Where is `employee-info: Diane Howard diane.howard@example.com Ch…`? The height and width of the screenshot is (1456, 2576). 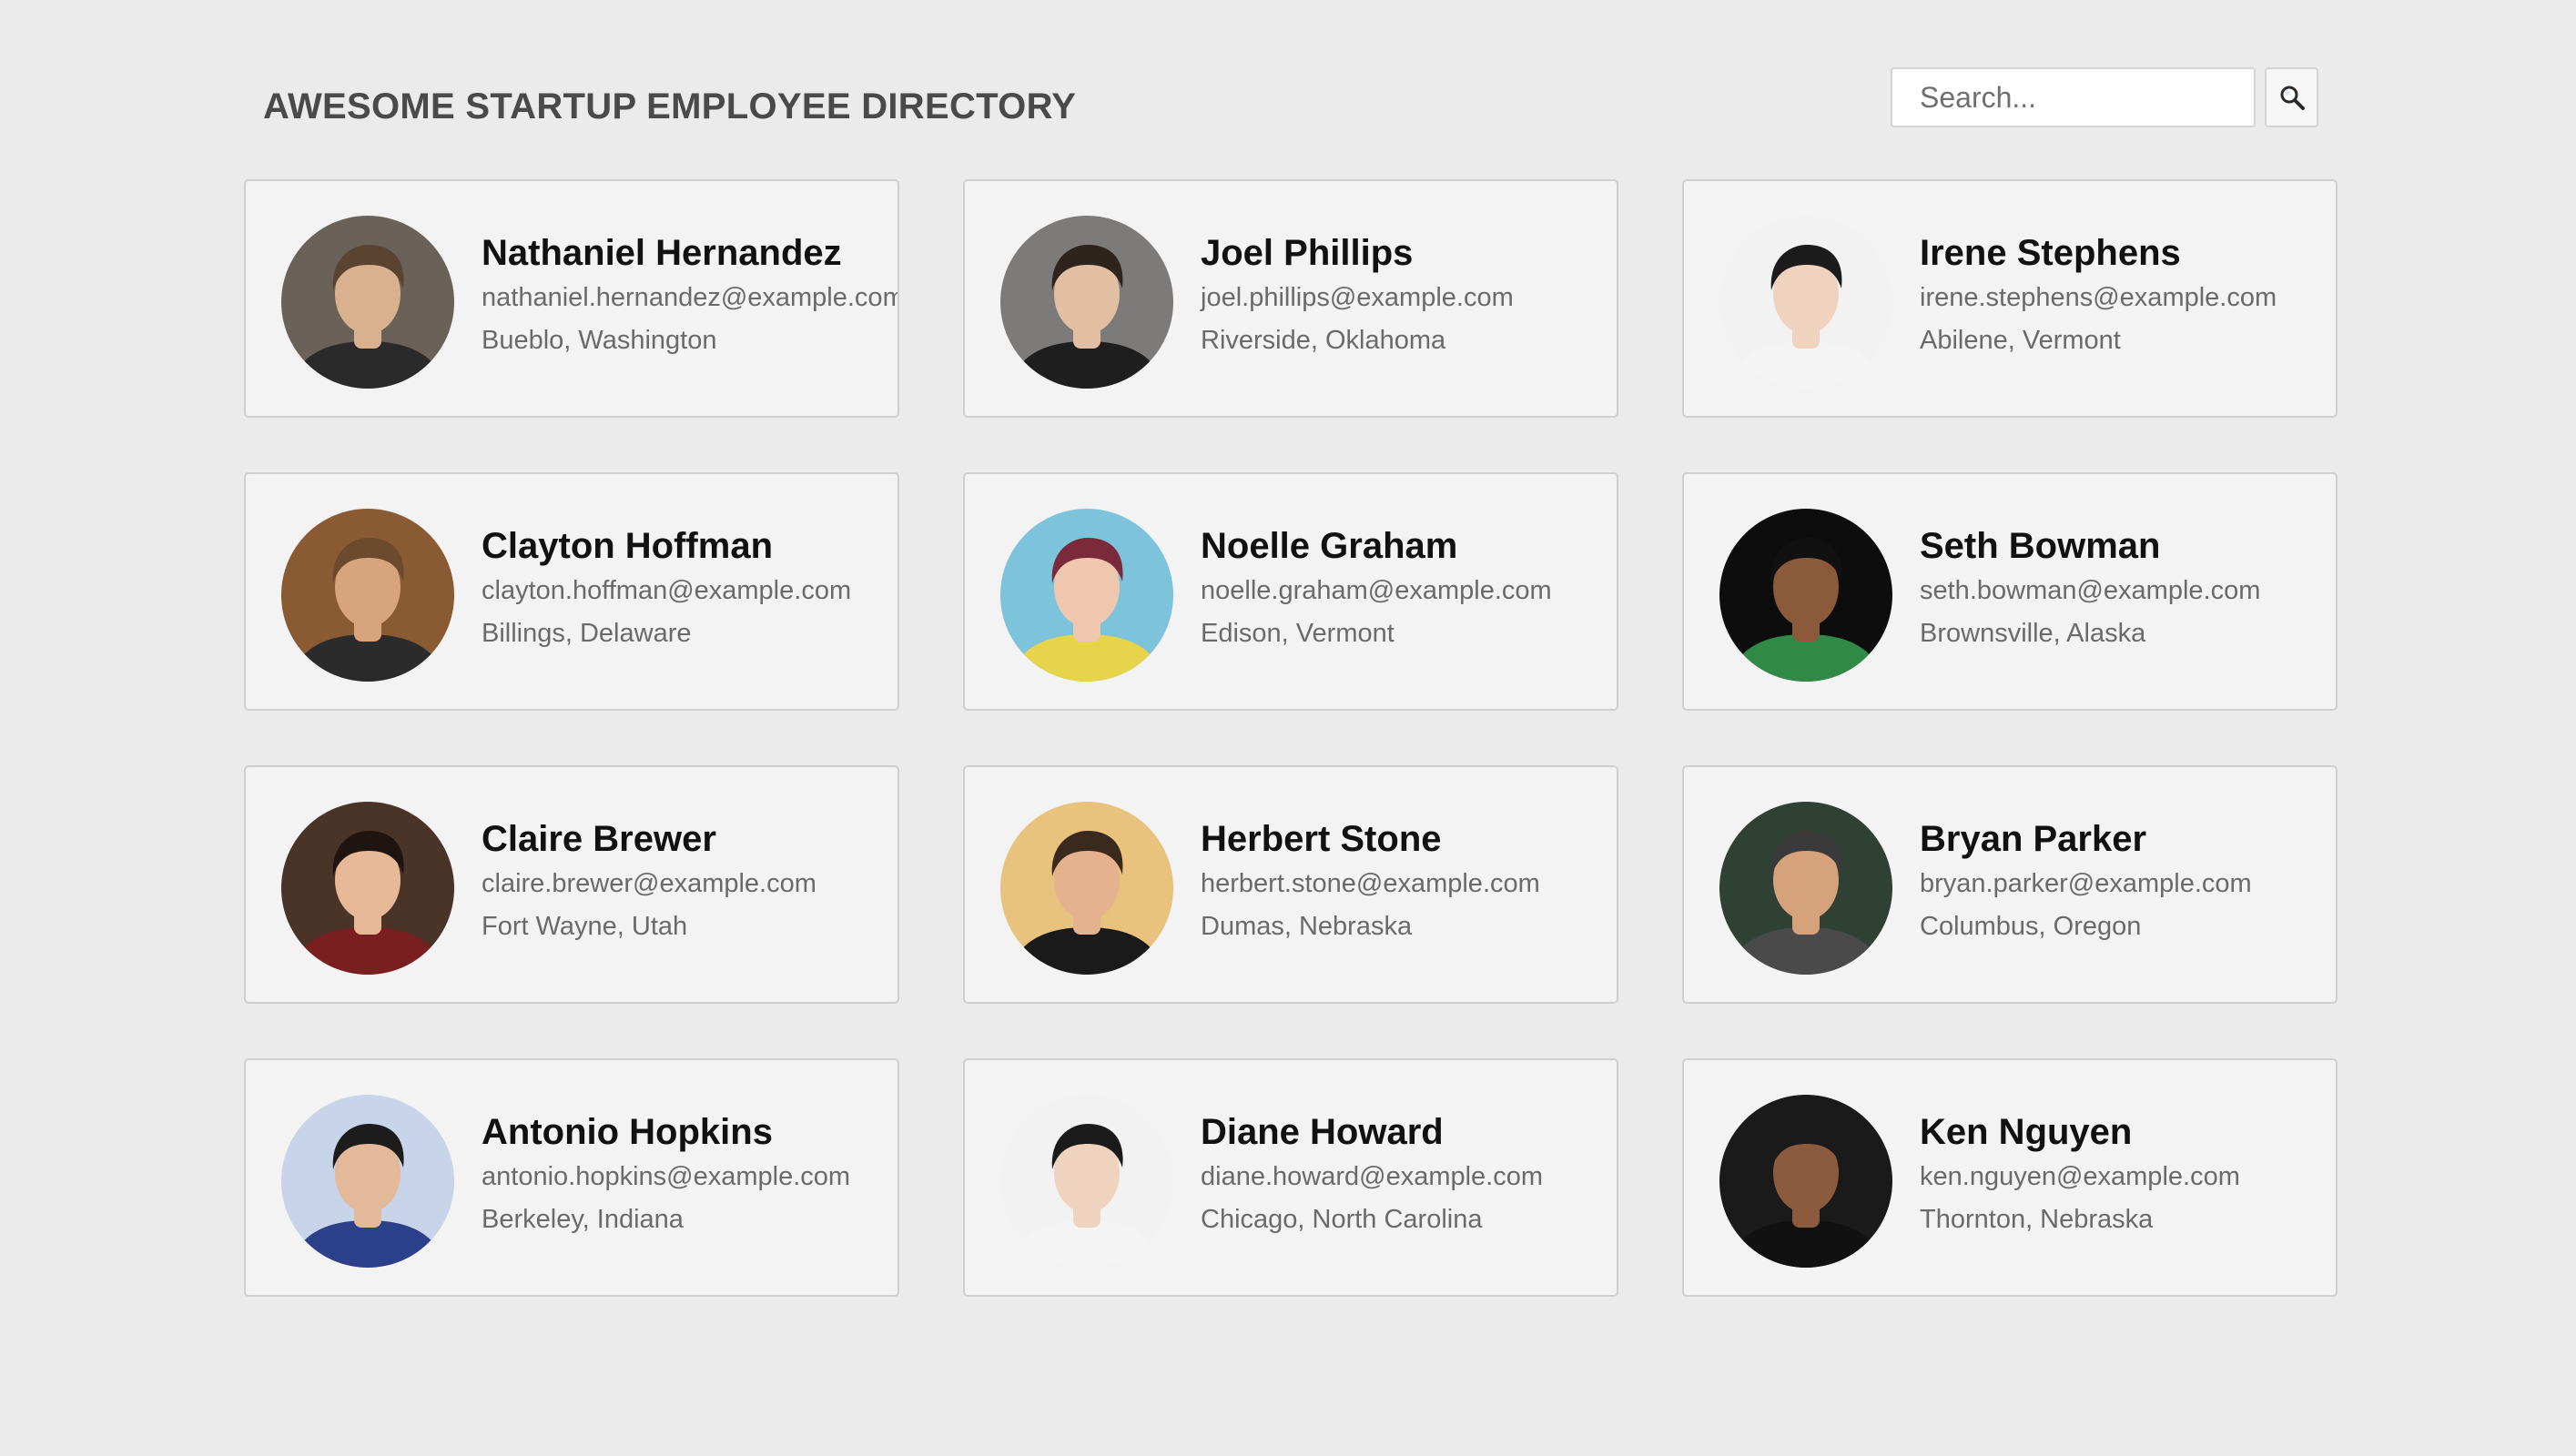
employee-info: Diane Howard diane.howard@example.com Ch… is located at coordinates (1409, 1173).